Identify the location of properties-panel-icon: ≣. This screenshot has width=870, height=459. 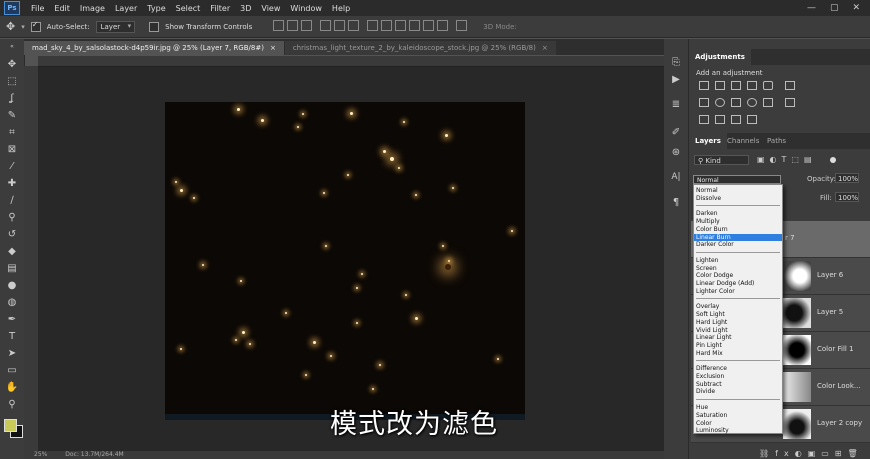
(676, 105).